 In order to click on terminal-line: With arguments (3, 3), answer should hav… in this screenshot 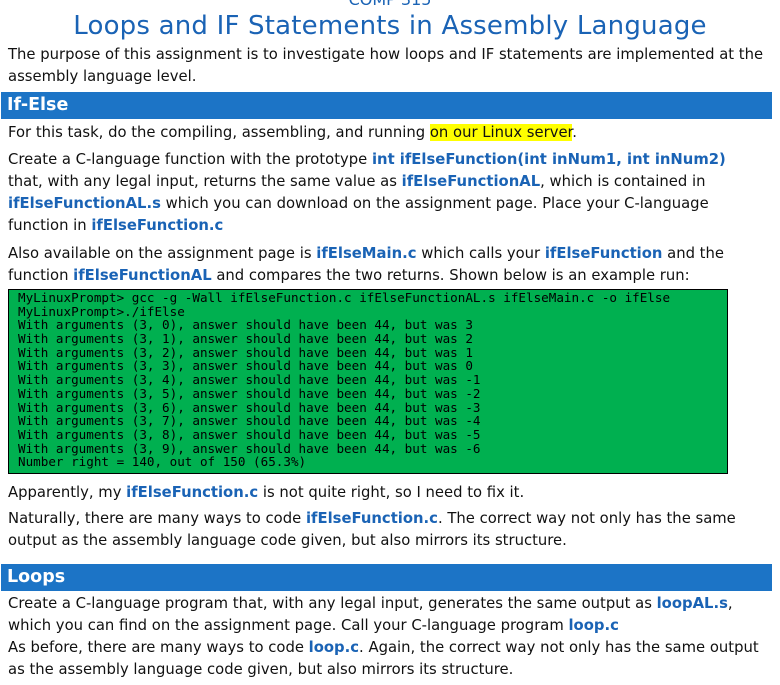, I will do `click(245, 366)`.